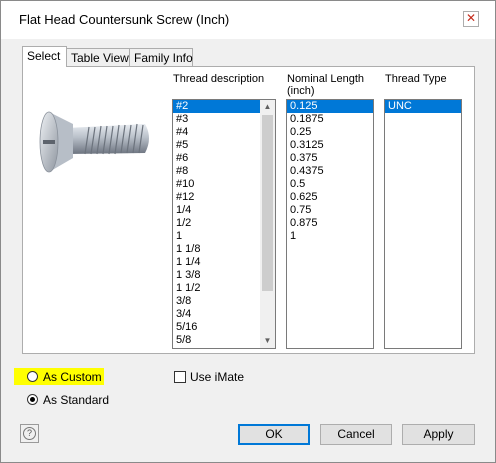 This screenshot has width=496, height=463. Describe the element at coordinates (94, 142) in the screenshot. I see `screw-preview-image` at that location.